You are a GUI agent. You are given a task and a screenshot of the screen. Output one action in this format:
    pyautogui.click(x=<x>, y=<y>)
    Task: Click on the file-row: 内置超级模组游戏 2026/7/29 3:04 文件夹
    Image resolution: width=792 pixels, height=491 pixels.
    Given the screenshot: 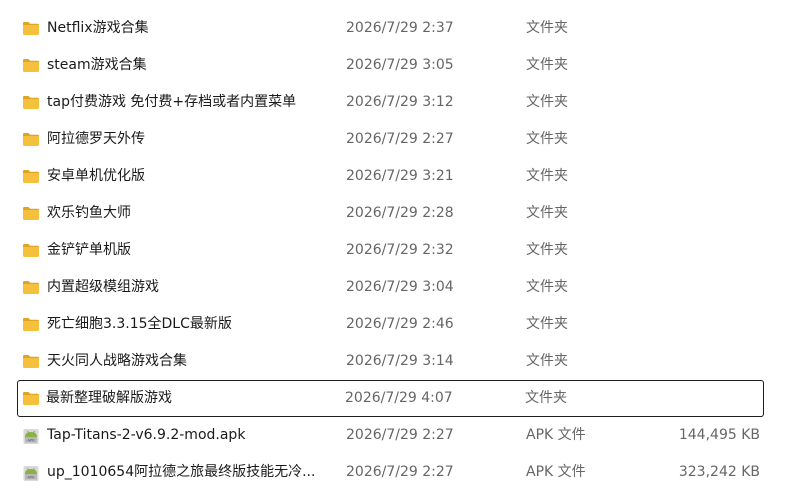 What is the action you would take?
    pyautogui.click(x=396, y=287)
    